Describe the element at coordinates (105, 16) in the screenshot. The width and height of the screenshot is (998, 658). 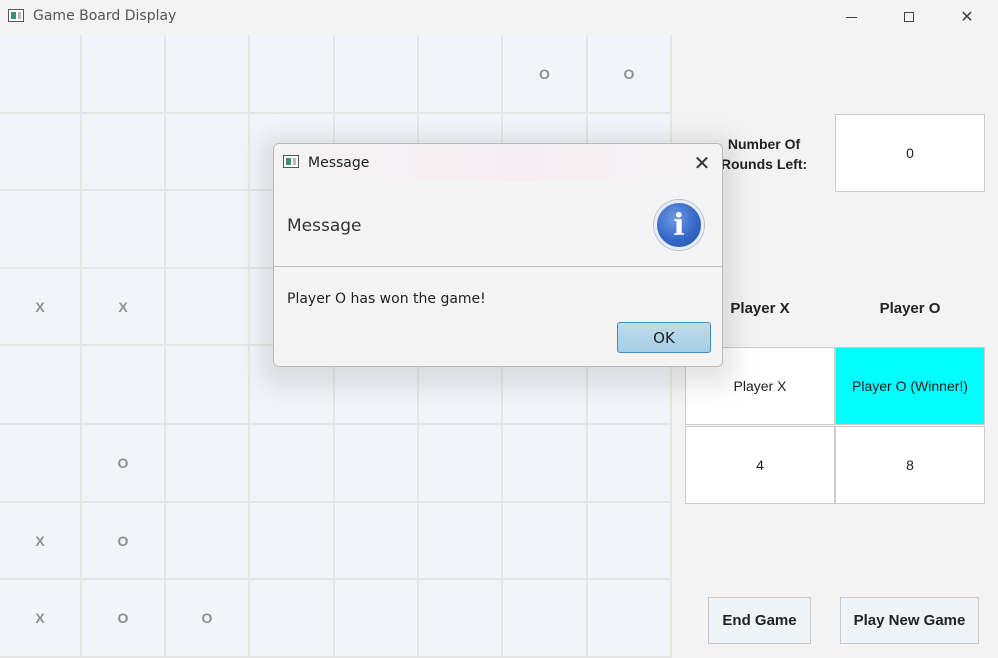
I see `window-title: Game Board Display` at that location.